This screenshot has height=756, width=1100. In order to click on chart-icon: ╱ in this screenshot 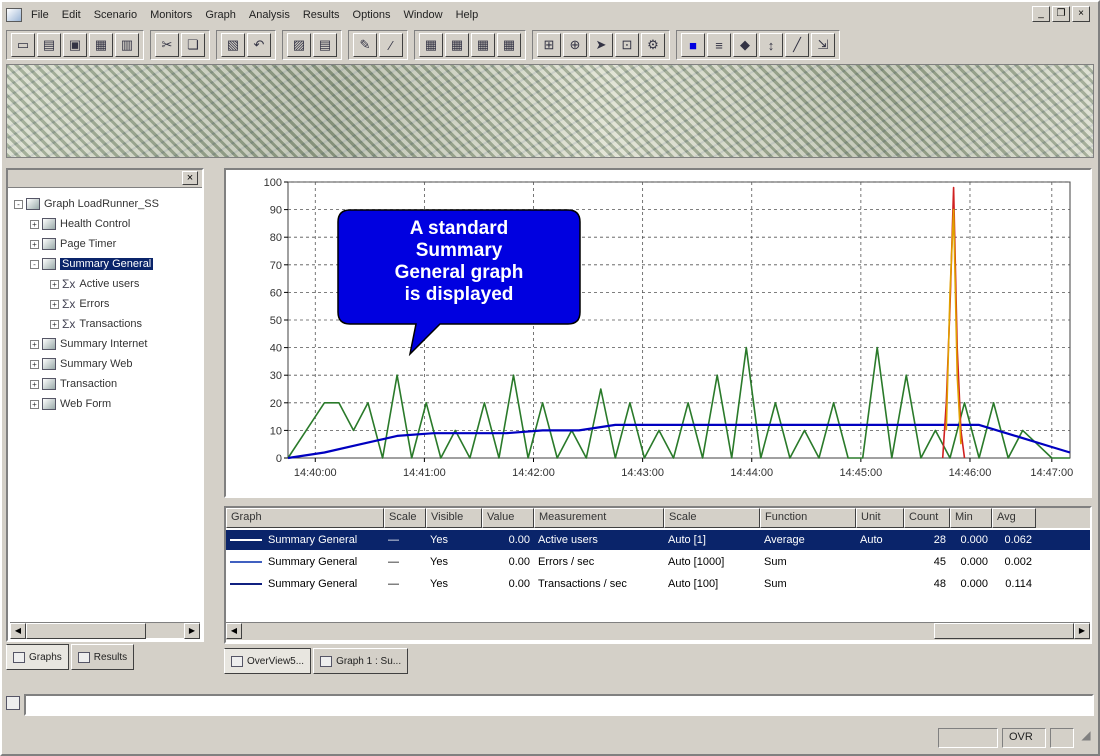, I will do `click(797, 45)`.